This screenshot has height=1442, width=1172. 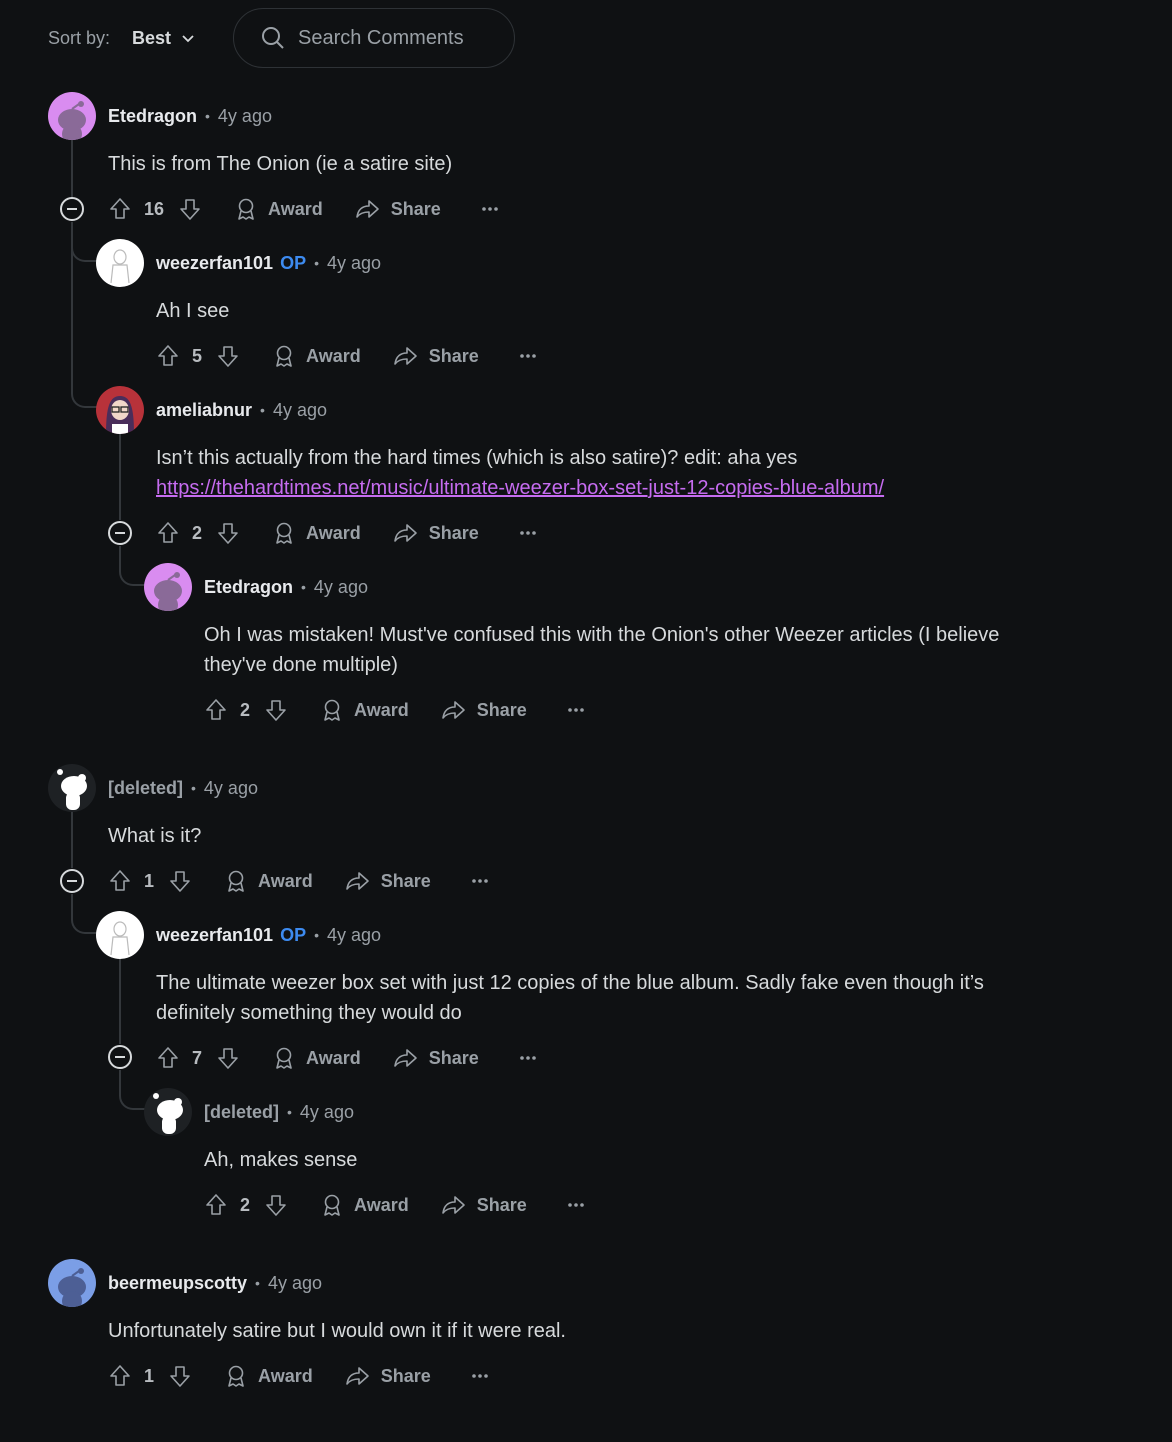 I want to click on username: beermeupscotty, so click(x=177, y=1283).